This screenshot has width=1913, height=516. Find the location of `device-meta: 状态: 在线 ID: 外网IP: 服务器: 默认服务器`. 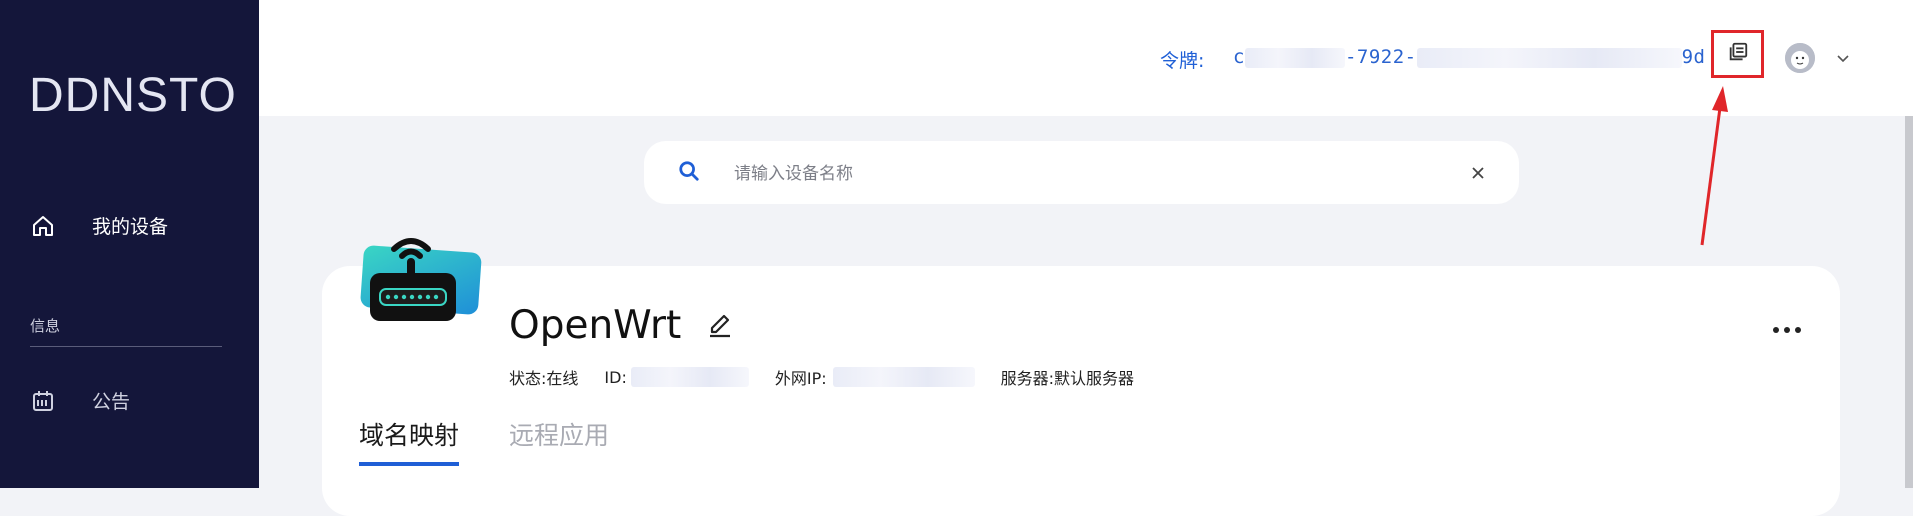

device-meta: 状态: 在线 ID: 外网IP: 服务器: 默认服务器 is located at coordinates (821, 377).